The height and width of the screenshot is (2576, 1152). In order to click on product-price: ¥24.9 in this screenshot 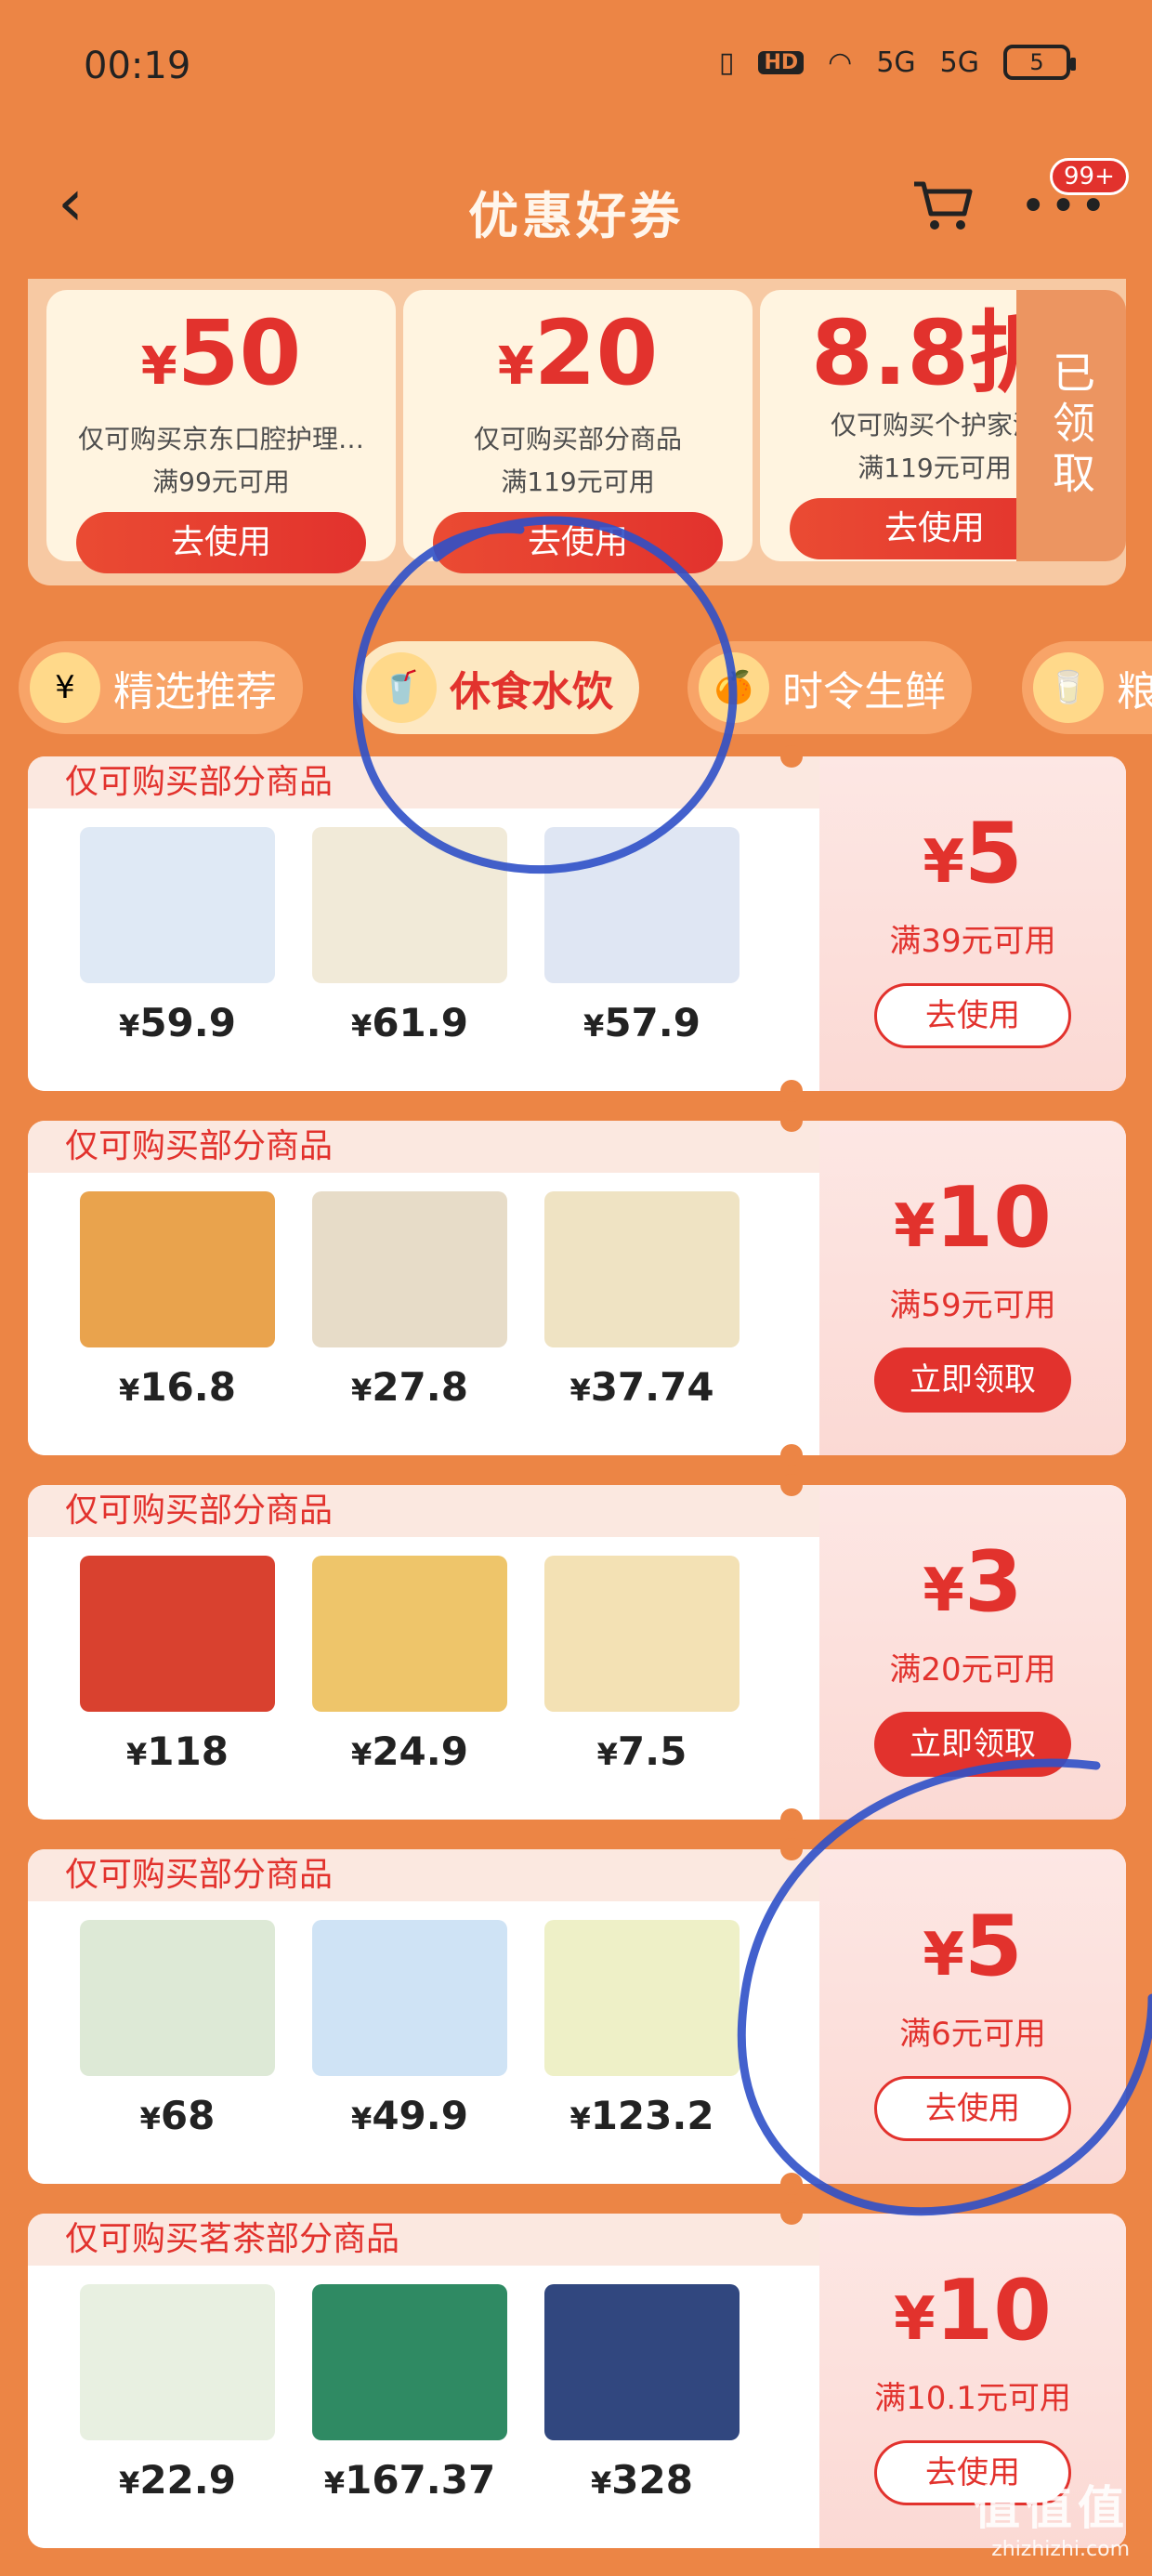, I will do `click(409, 1751)`.